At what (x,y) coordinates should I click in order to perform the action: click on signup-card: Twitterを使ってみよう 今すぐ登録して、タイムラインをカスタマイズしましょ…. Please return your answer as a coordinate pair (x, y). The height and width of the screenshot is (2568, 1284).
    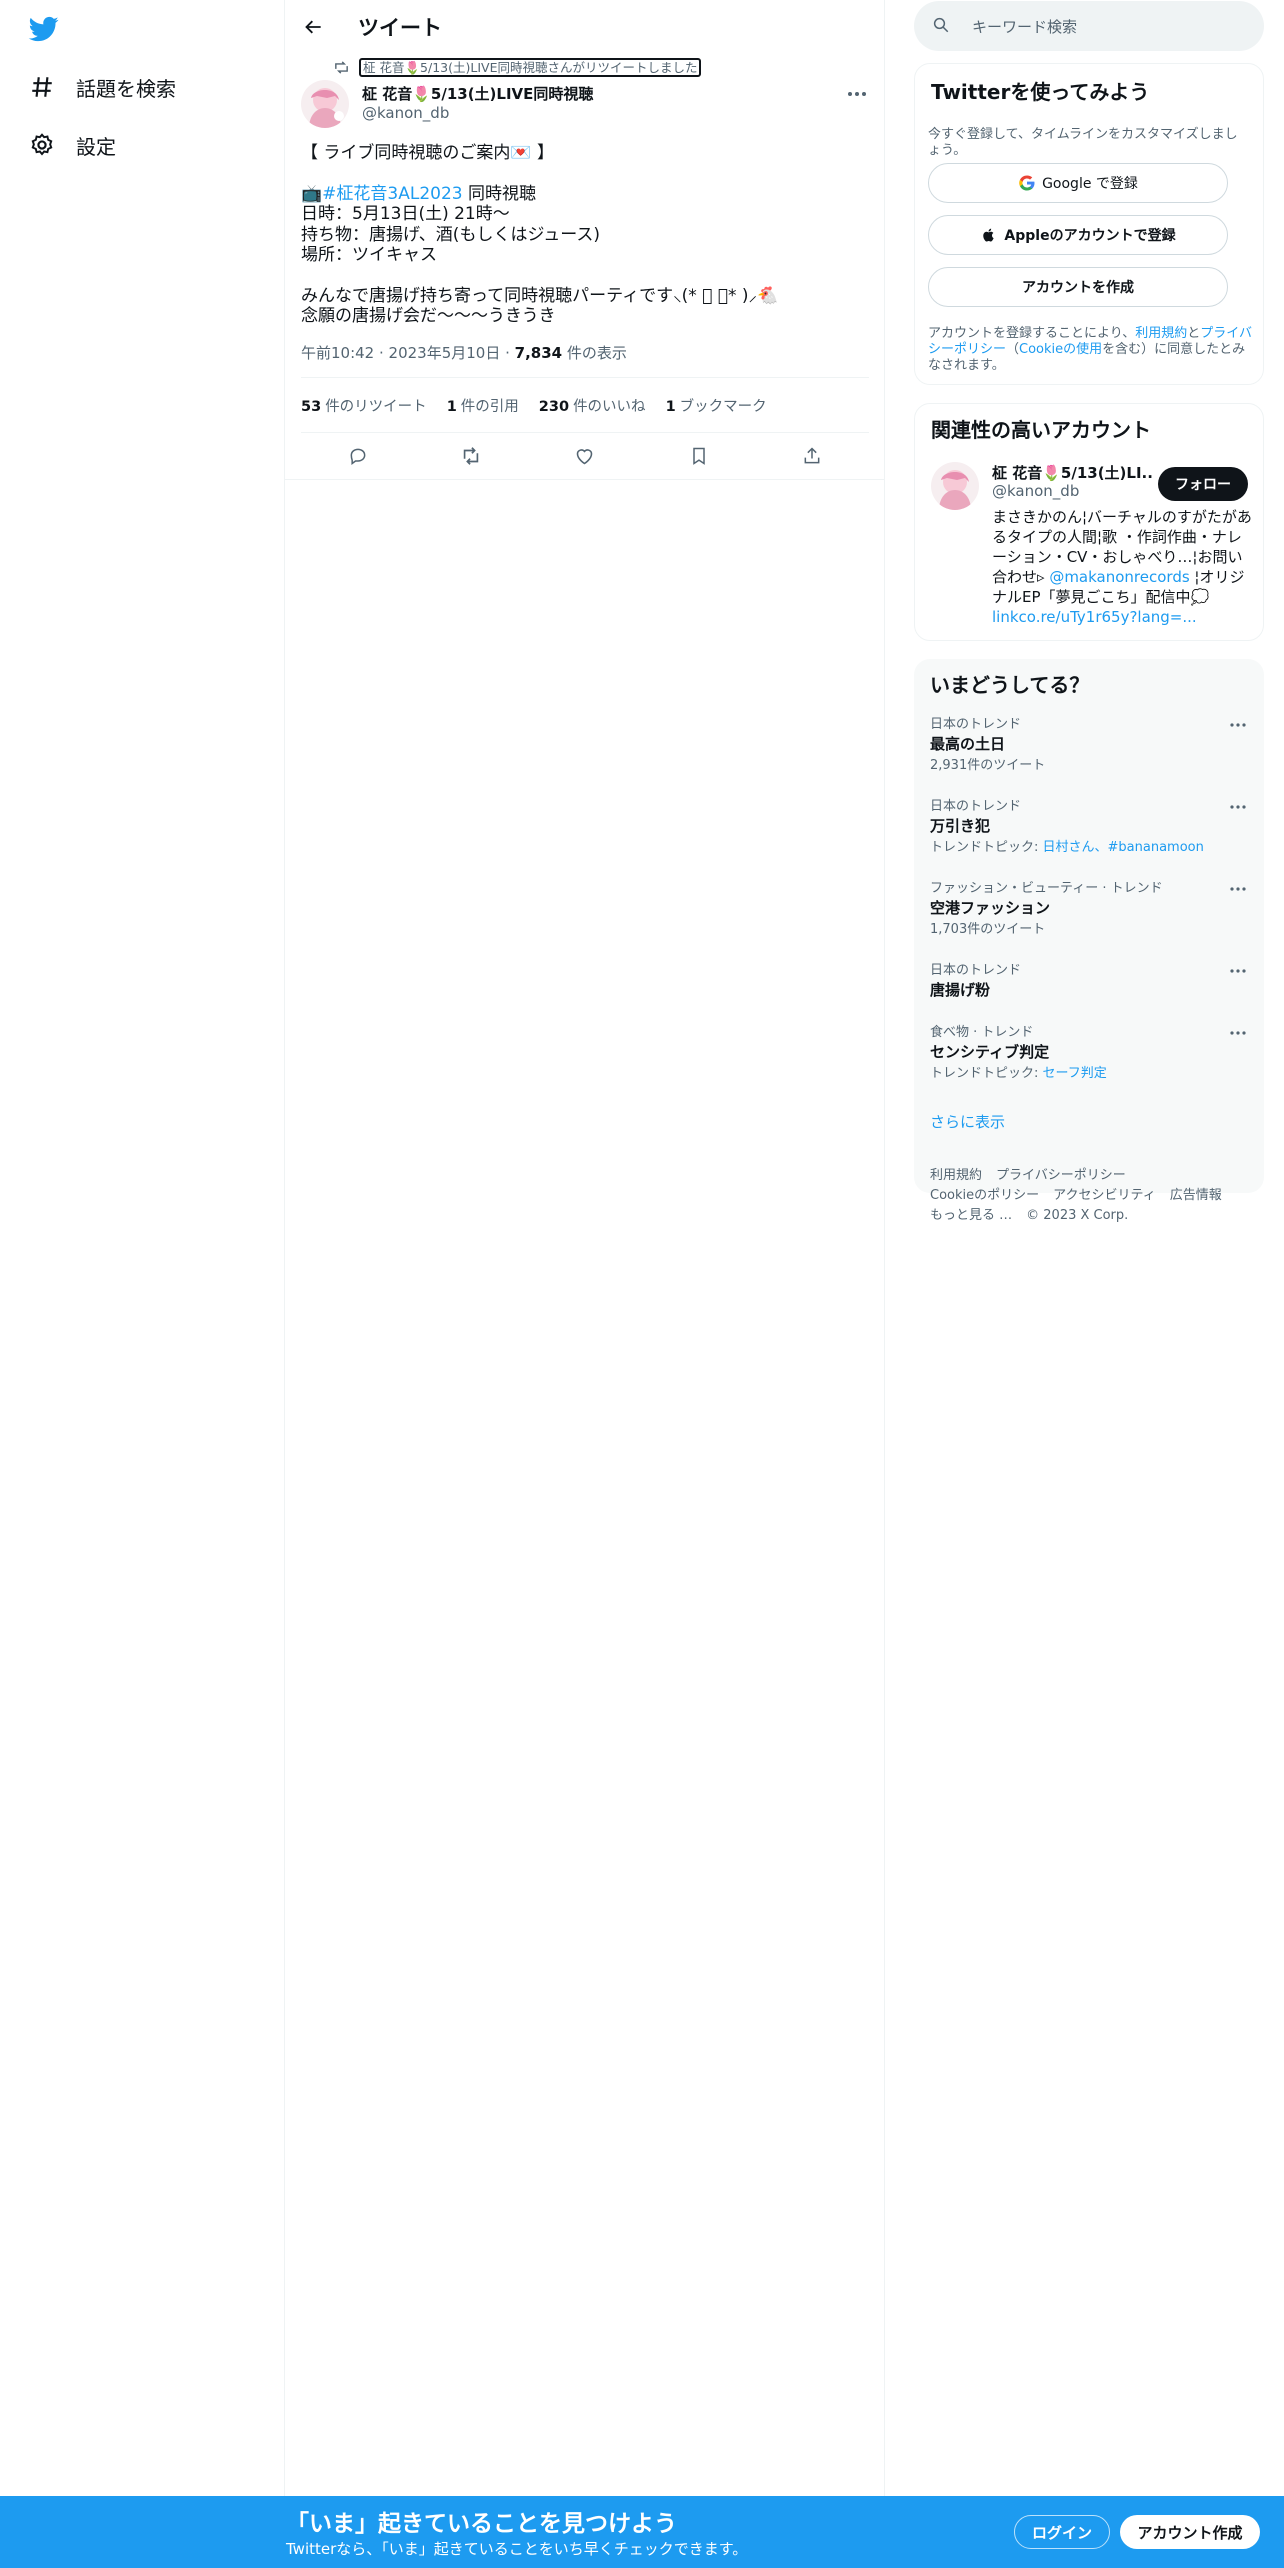
    Looking at the image, I should click on (1089, 224).